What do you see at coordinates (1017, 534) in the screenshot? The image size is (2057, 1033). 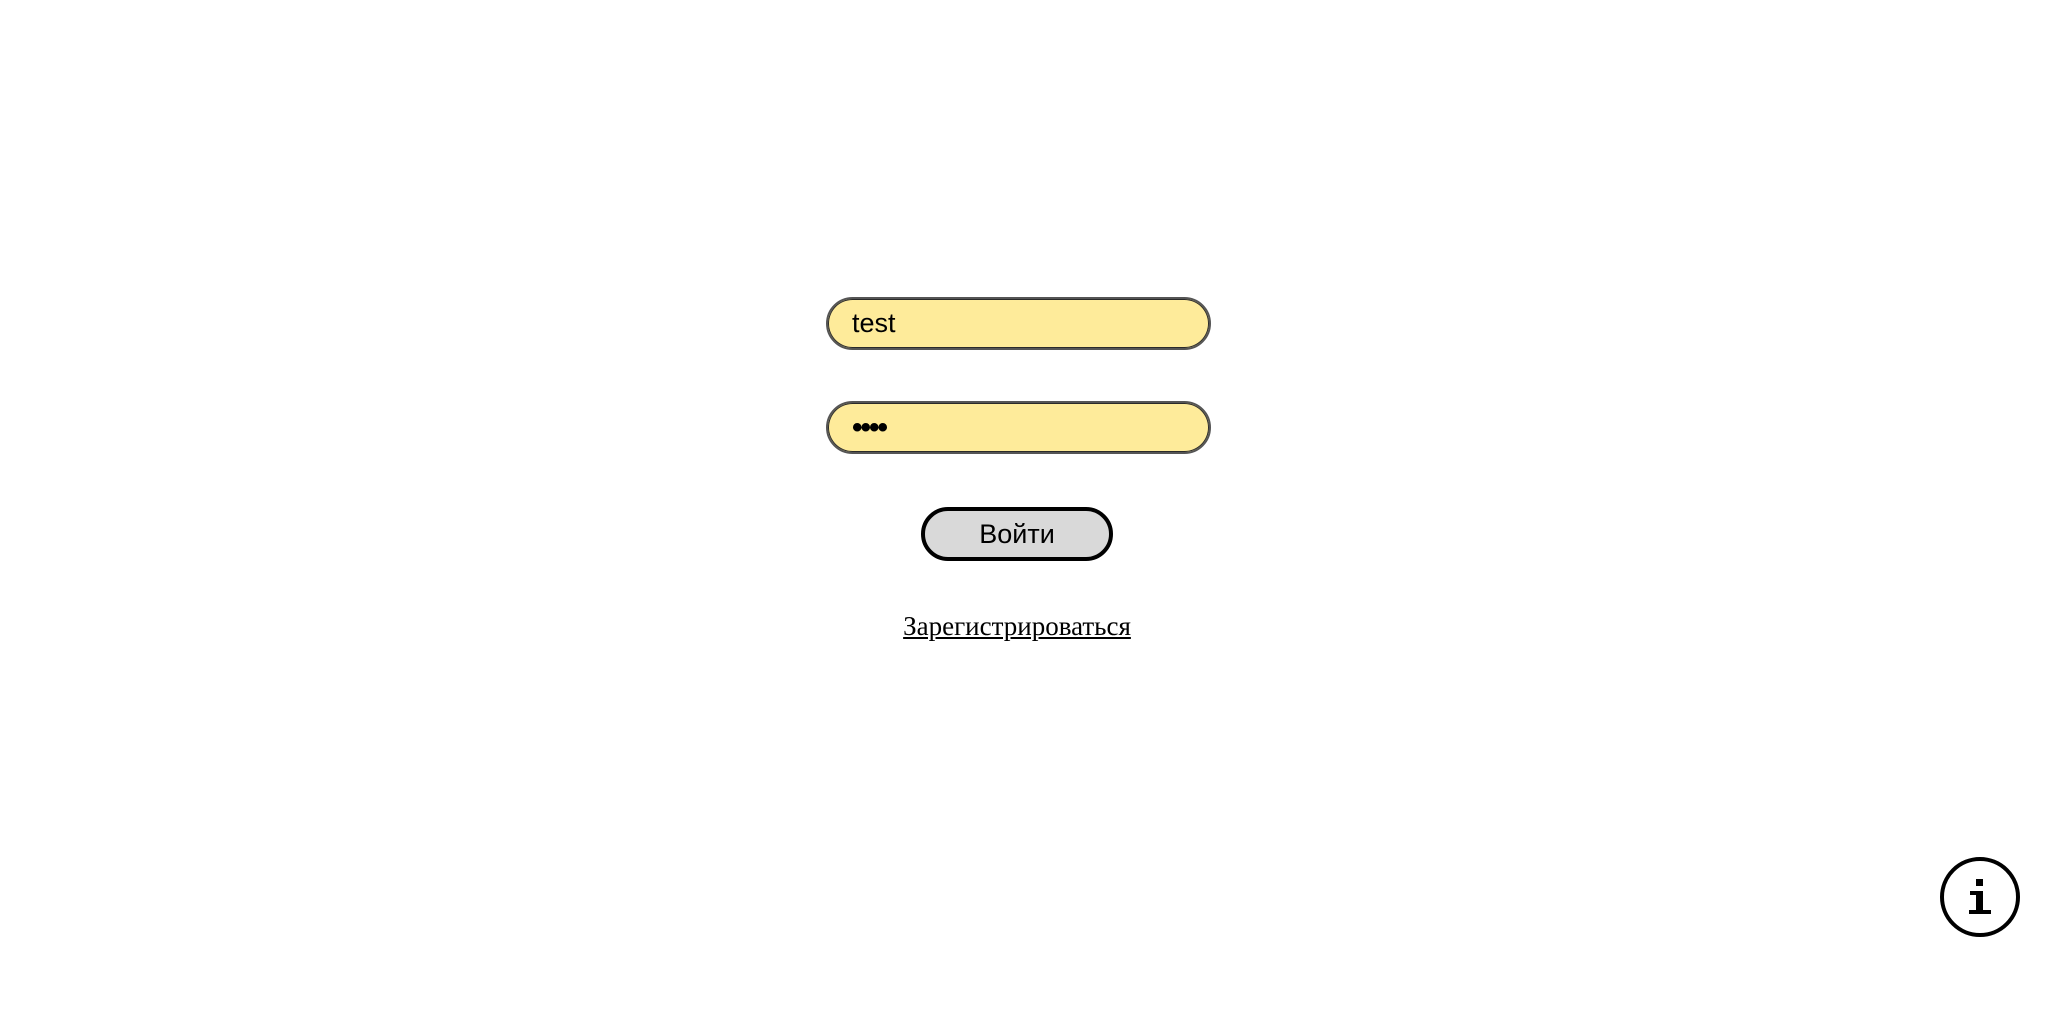 I see `login-button: Войти` at bounding box center [1017, 534].